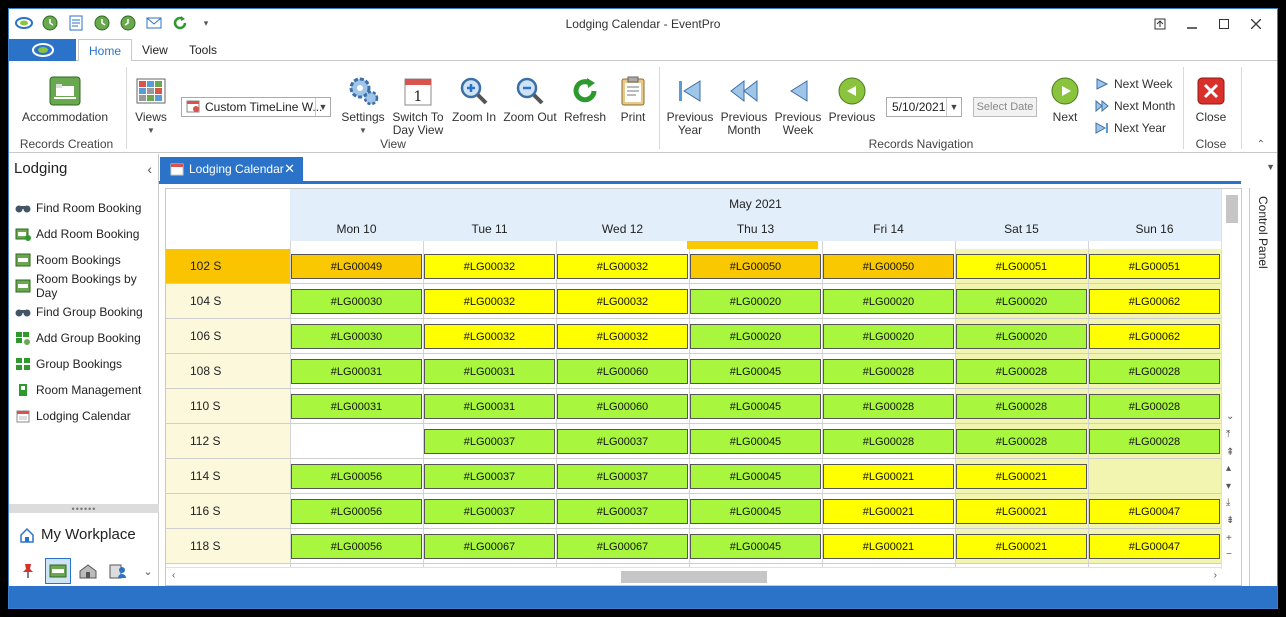 Image resolution: width=1286 pixels, height=617 pixels. Describe the element at coordinates (73, 416) in the screenshot. I see `sidebar-item-lodging-calendar: Lodging Calendar` at that location.